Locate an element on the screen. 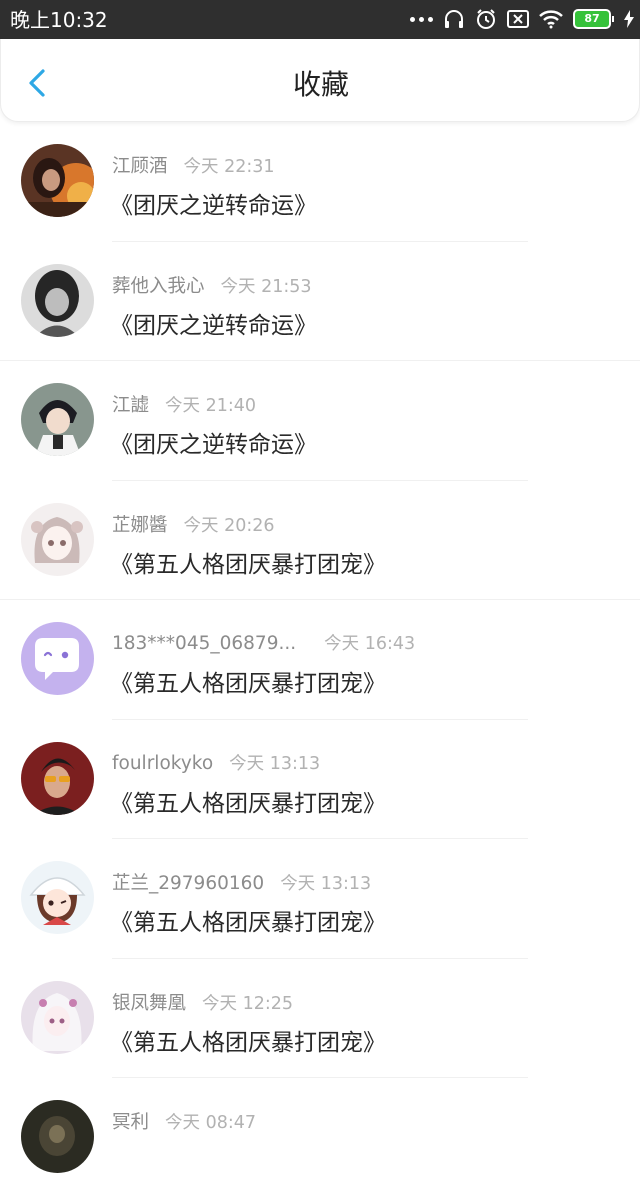 The height and width of the screenshot is (1198, 640). list-item: 芷娜醬 今天 20:26 《第五人格团厌暴打团宠》 is located at coordinates (320, 540).